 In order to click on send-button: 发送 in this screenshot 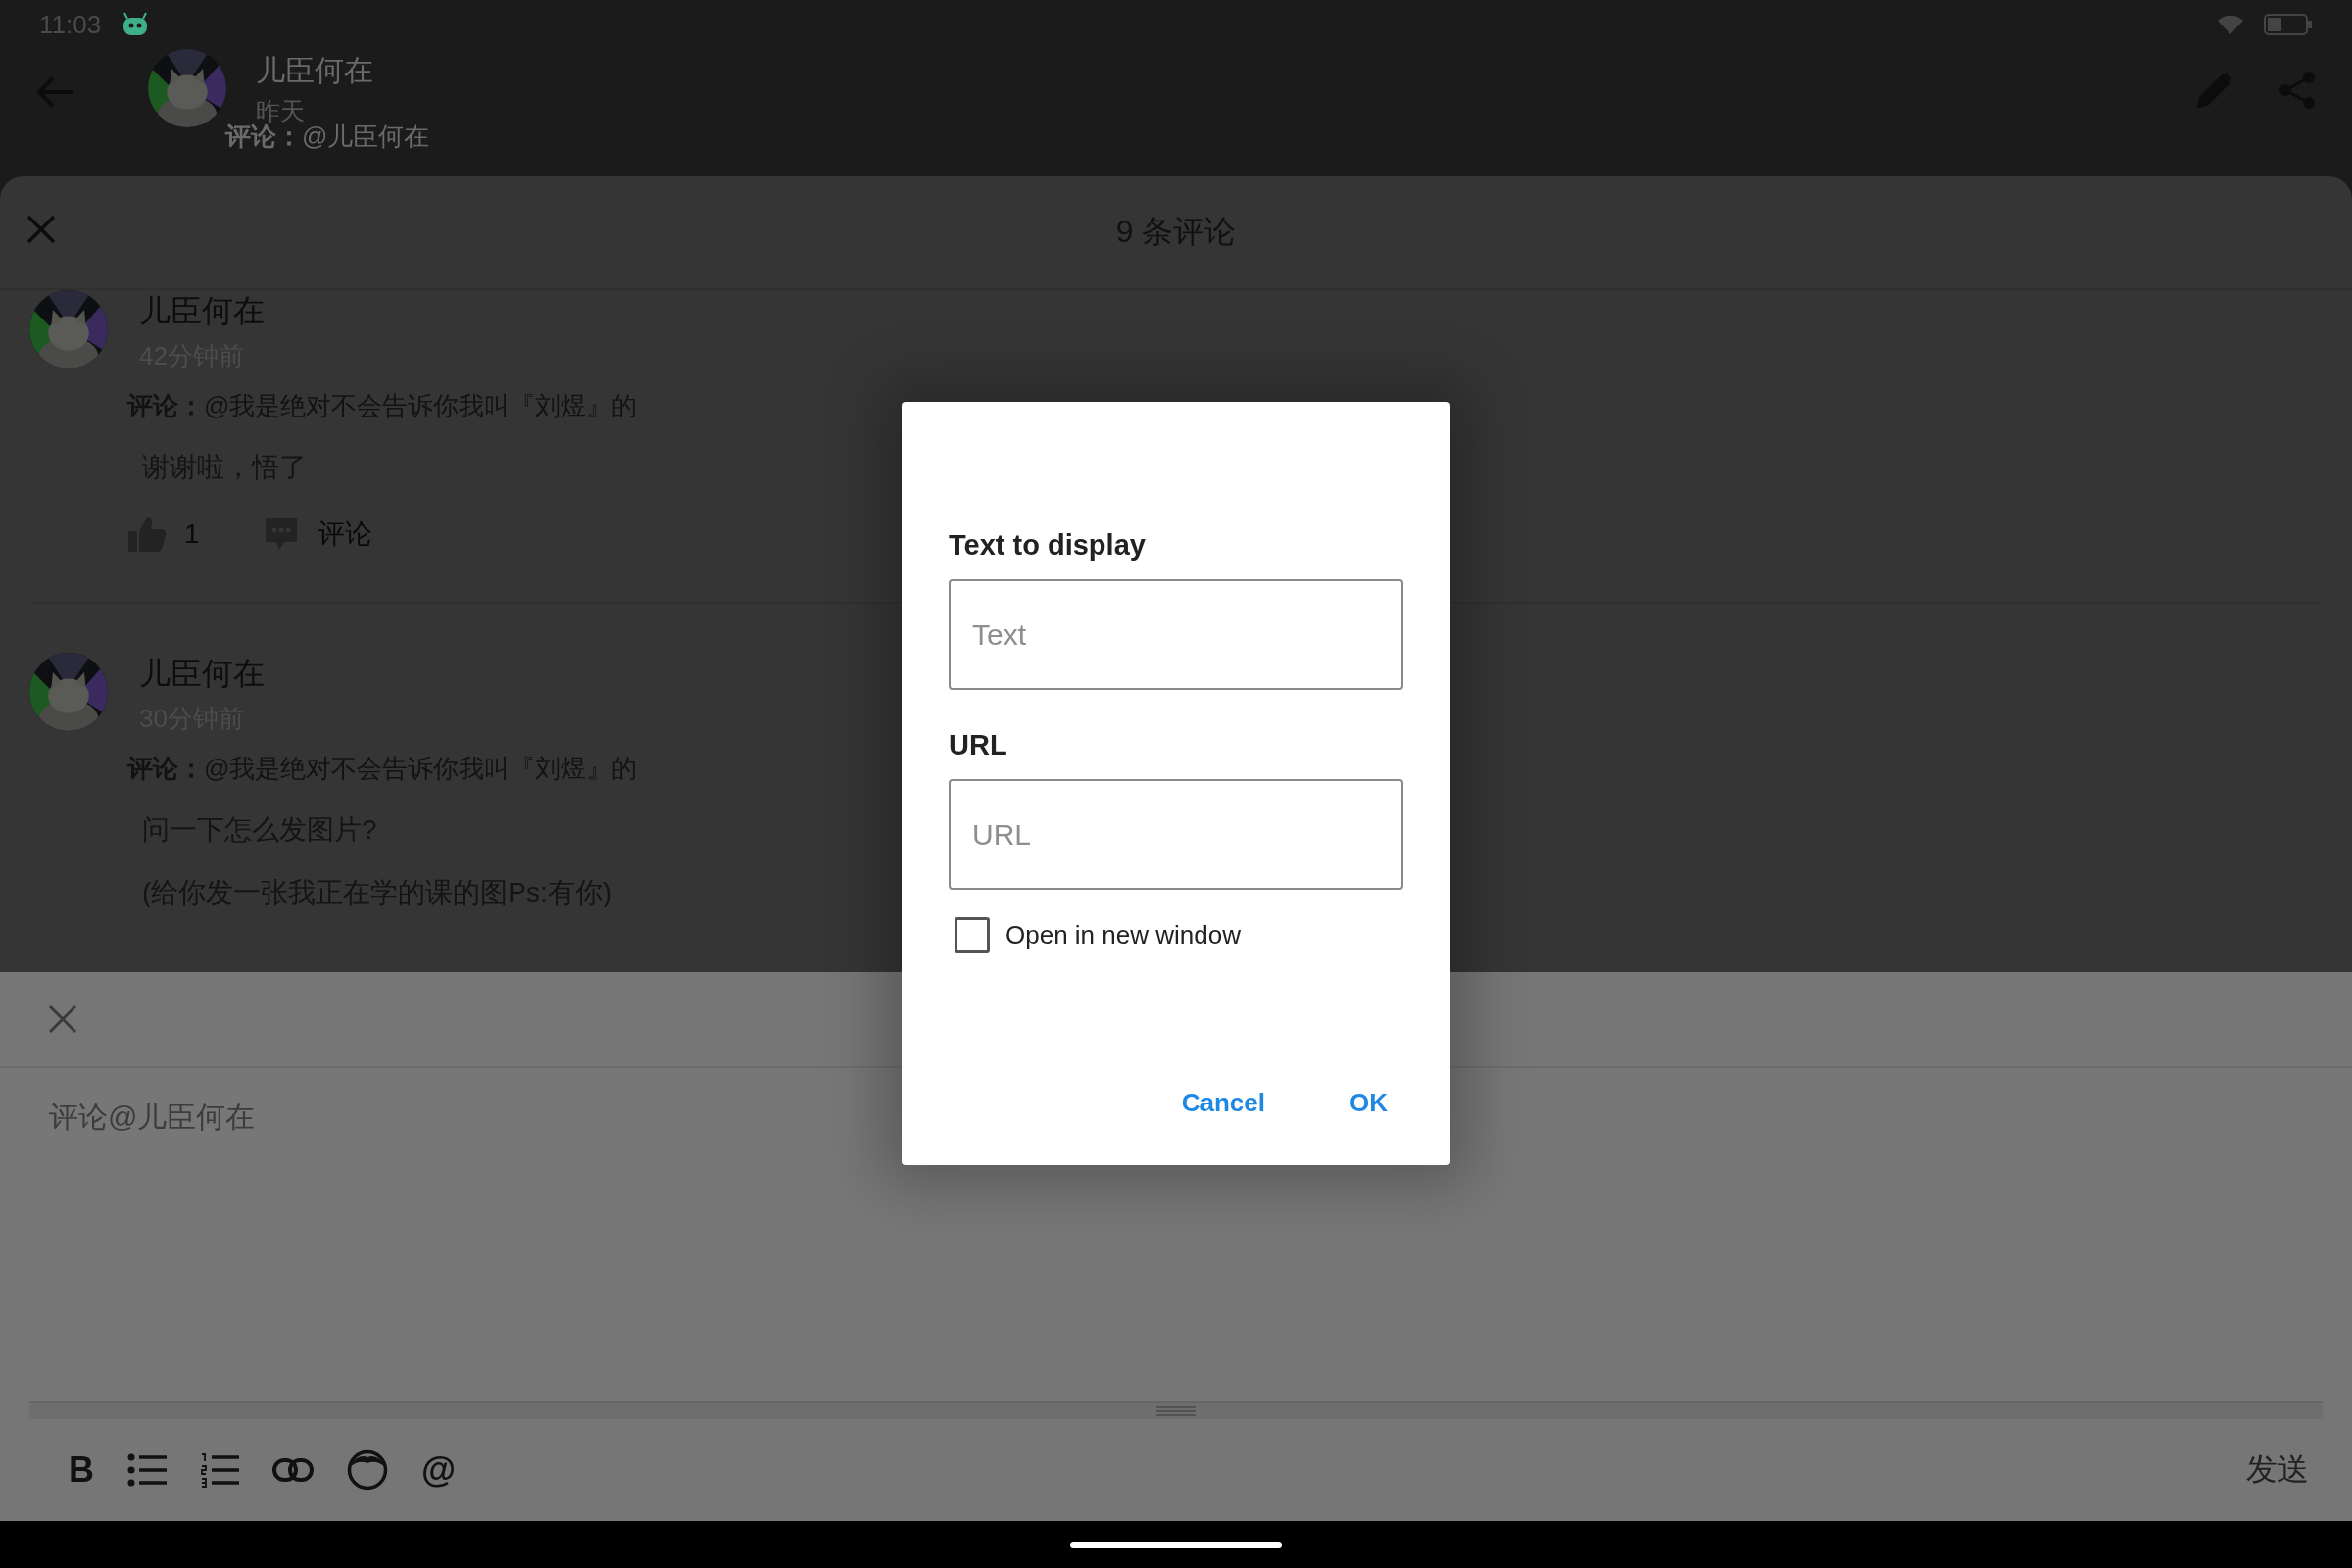, I will do `click(2277, 1470)`.